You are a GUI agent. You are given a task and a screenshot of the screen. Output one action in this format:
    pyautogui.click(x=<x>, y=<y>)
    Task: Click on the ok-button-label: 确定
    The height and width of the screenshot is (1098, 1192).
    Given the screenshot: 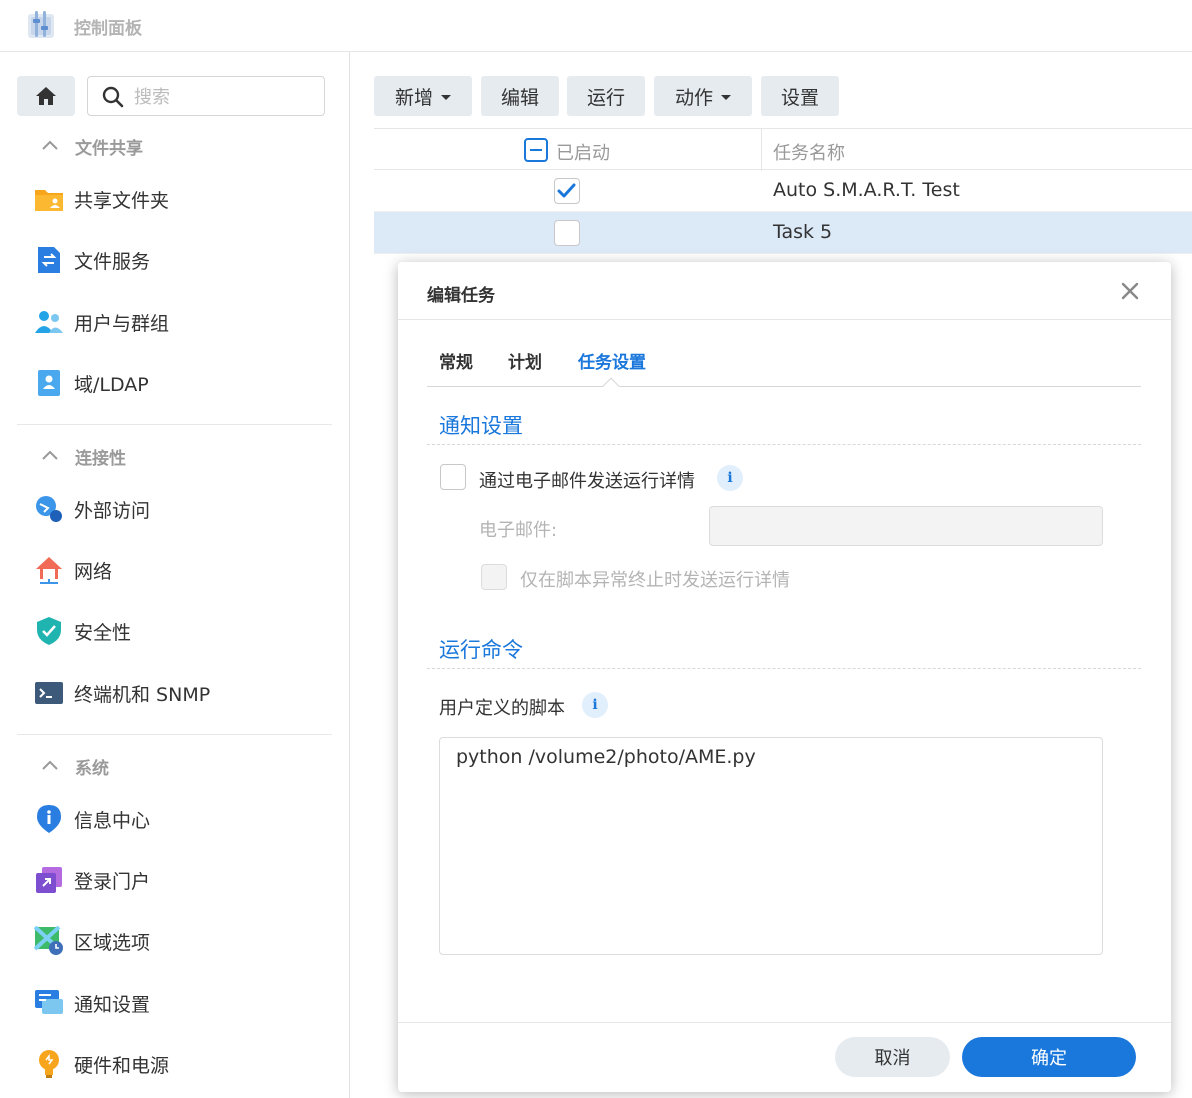 What is the action you would take?
    pyautogui.click(x=1049, y=1058)
    